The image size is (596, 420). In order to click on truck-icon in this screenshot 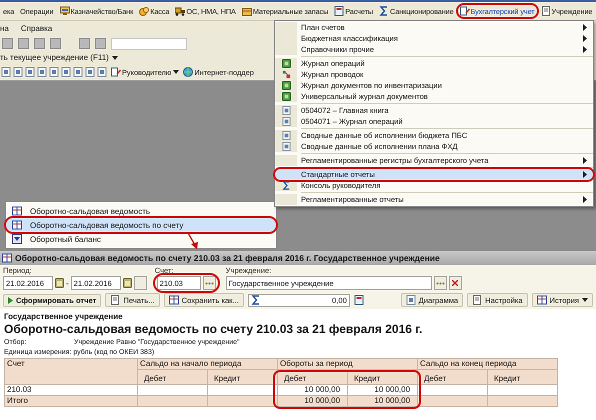, I will do `click(180, 11)`.